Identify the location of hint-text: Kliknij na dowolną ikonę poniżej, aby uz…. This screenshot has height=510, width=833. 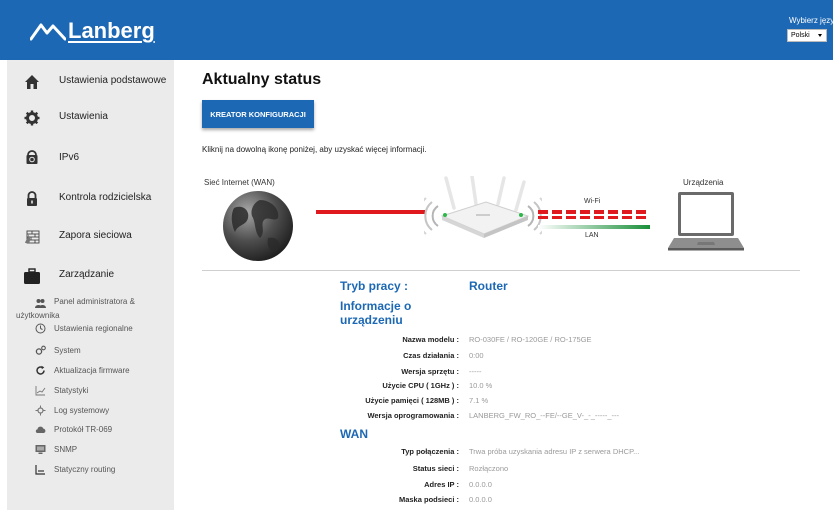
(314, 149).